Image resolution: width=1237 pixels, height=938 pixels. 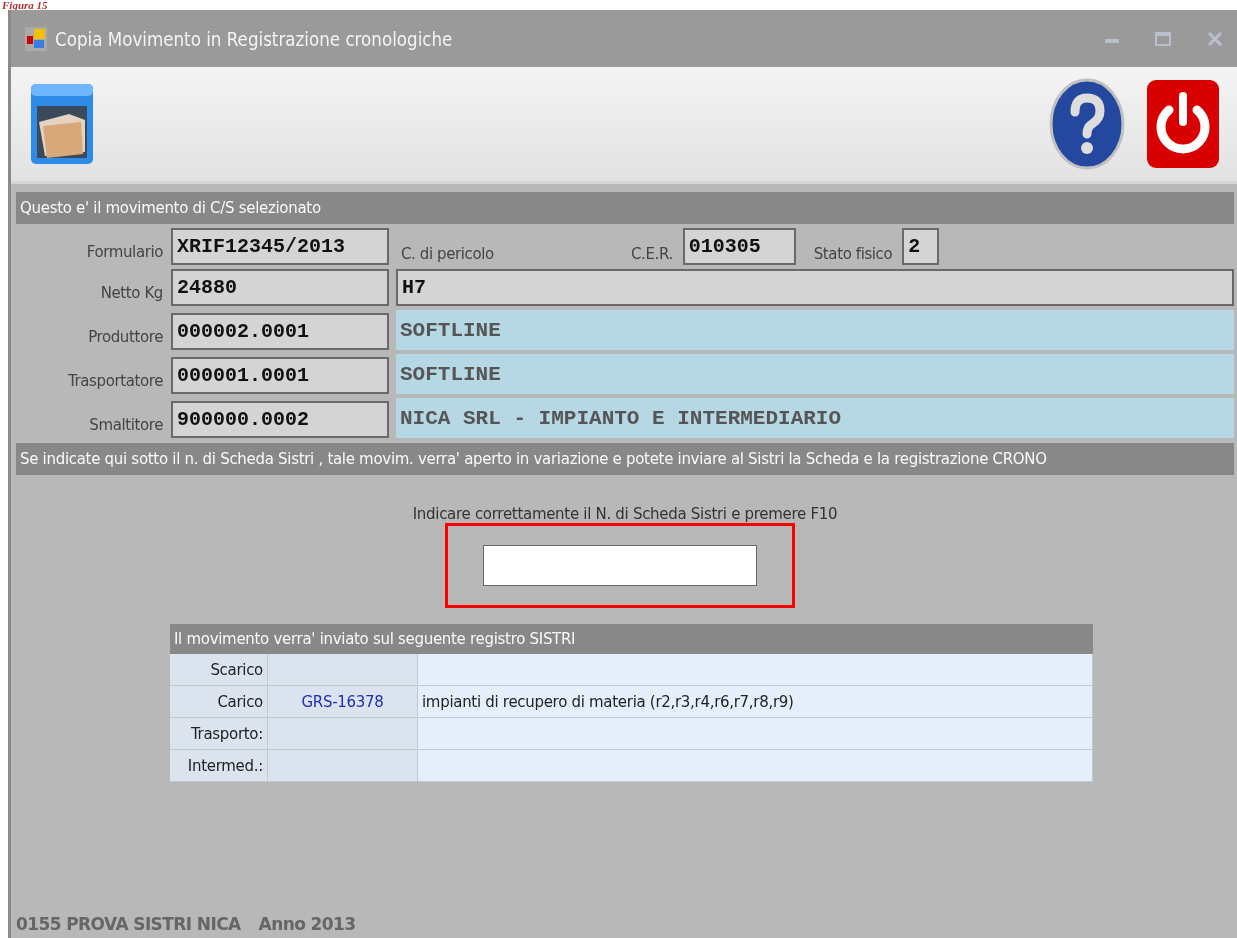 I want to click on table-cell: impianti di recupero di materia (r2,r3,r4,r6,r7,r8,r9), so click(x=755, y=701).